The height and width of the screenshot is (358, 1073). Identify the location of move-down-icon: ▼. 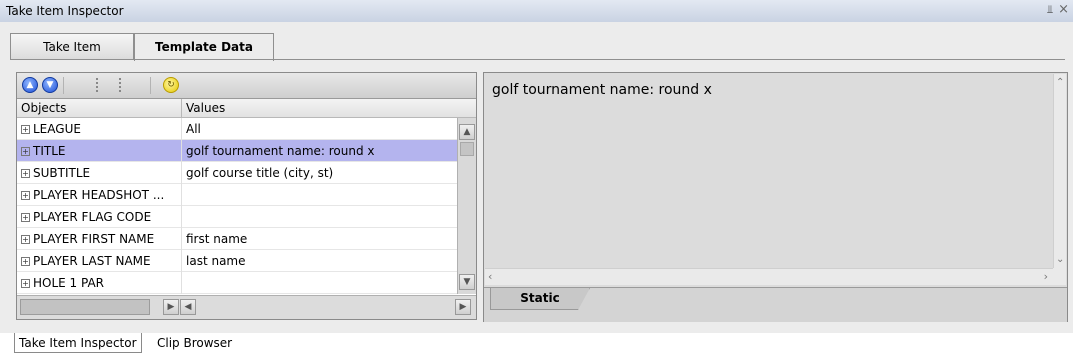
(50, 85).